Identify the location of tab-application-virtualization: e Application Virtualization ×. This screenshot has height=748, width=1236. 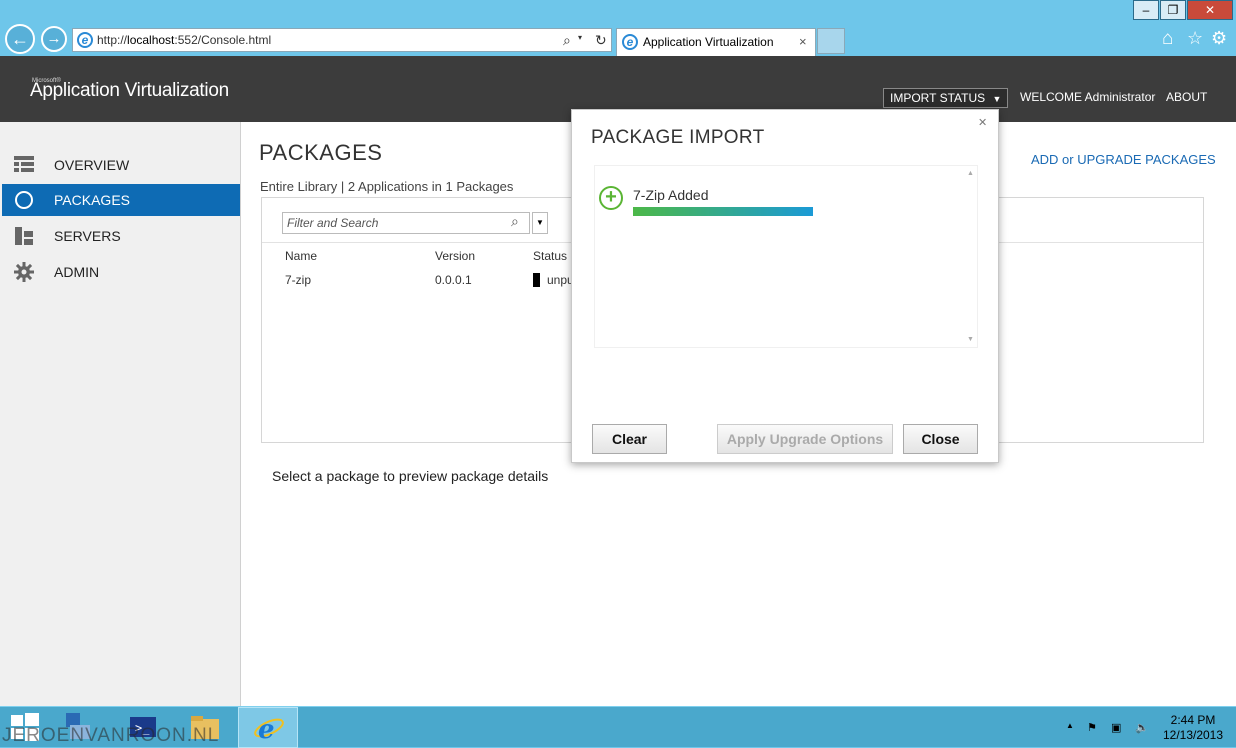
(716, 42).